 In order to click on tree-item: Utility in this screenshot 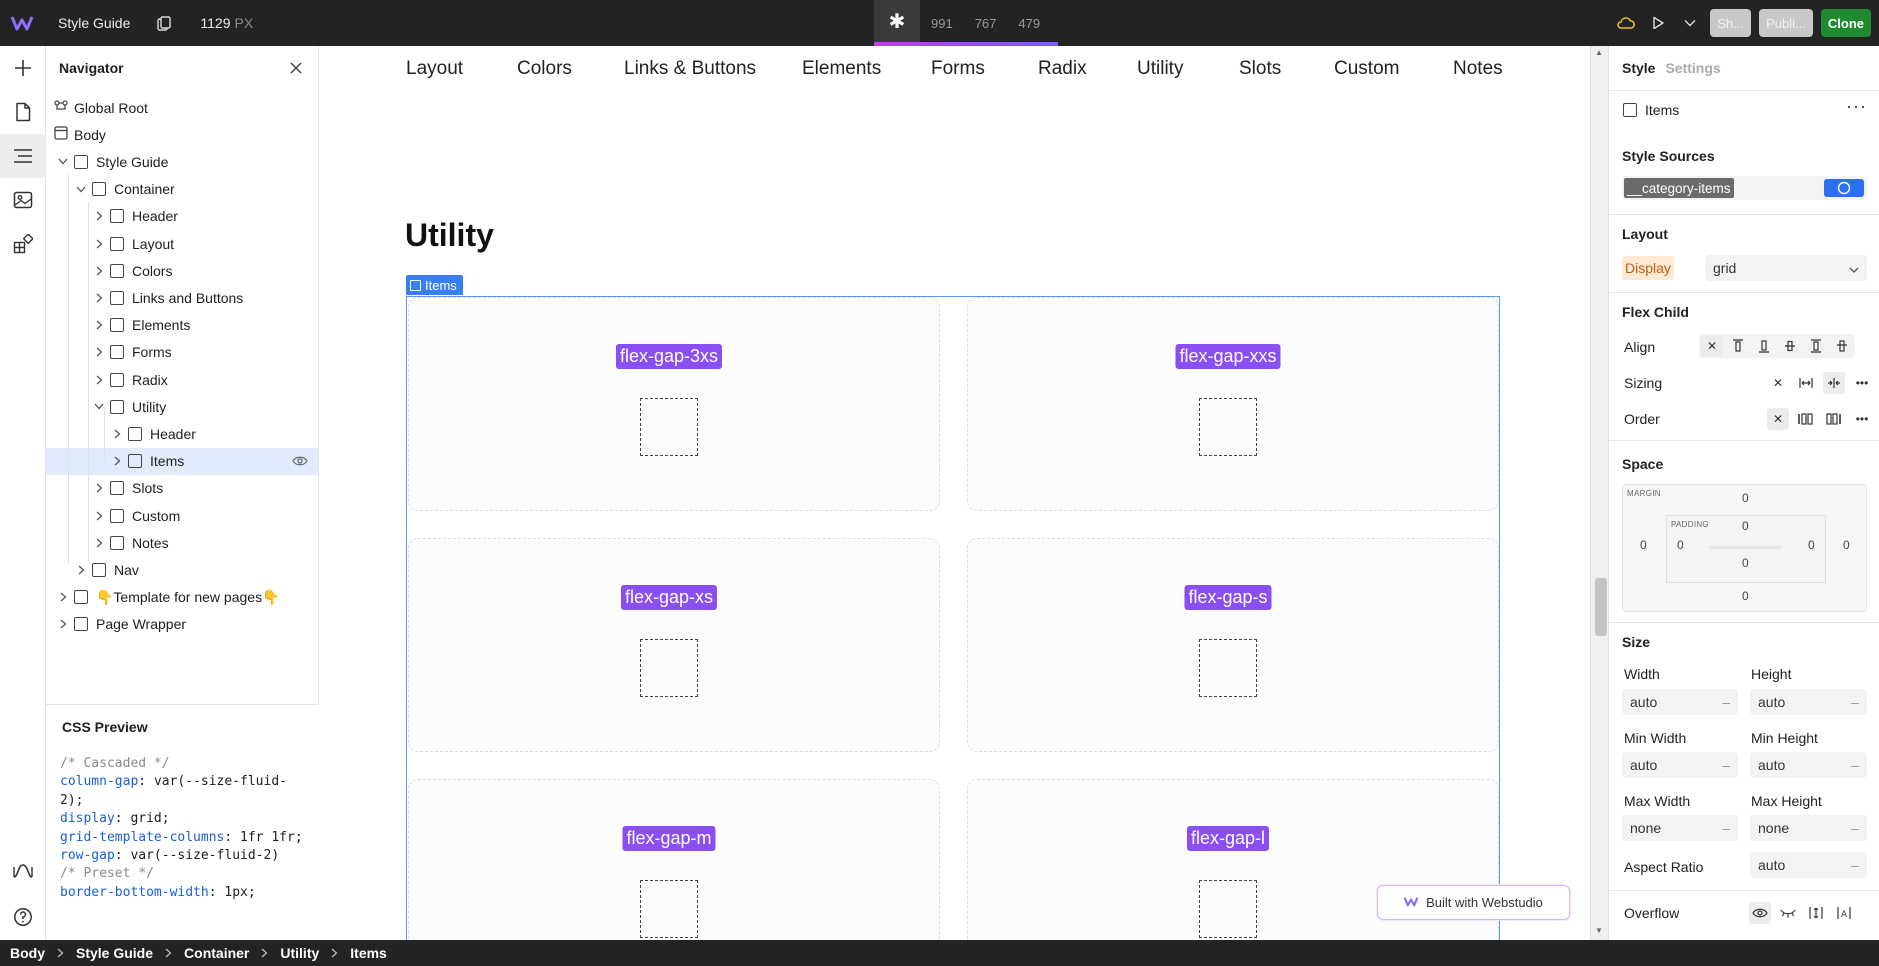, I will do `click(182, 406)`.